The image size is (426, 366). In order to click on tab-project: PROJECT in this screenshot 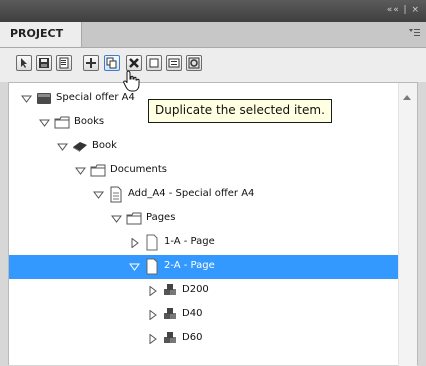, I will do `click(41, 34)`.